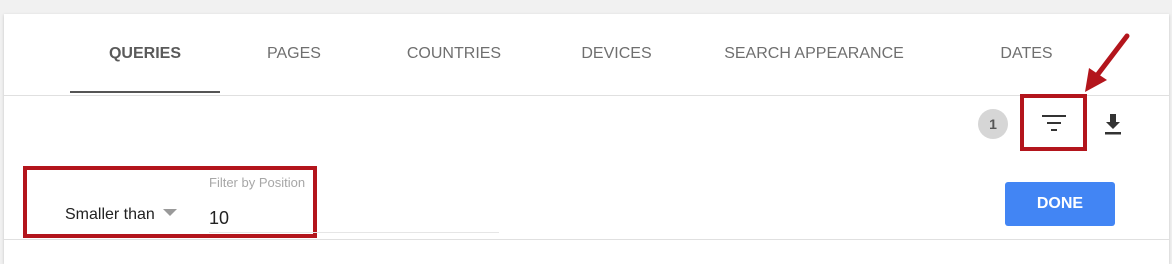 This screenshot has width=1172, height=264. I want to click on tab-countries: COUNTRIES, so click(454, 54).